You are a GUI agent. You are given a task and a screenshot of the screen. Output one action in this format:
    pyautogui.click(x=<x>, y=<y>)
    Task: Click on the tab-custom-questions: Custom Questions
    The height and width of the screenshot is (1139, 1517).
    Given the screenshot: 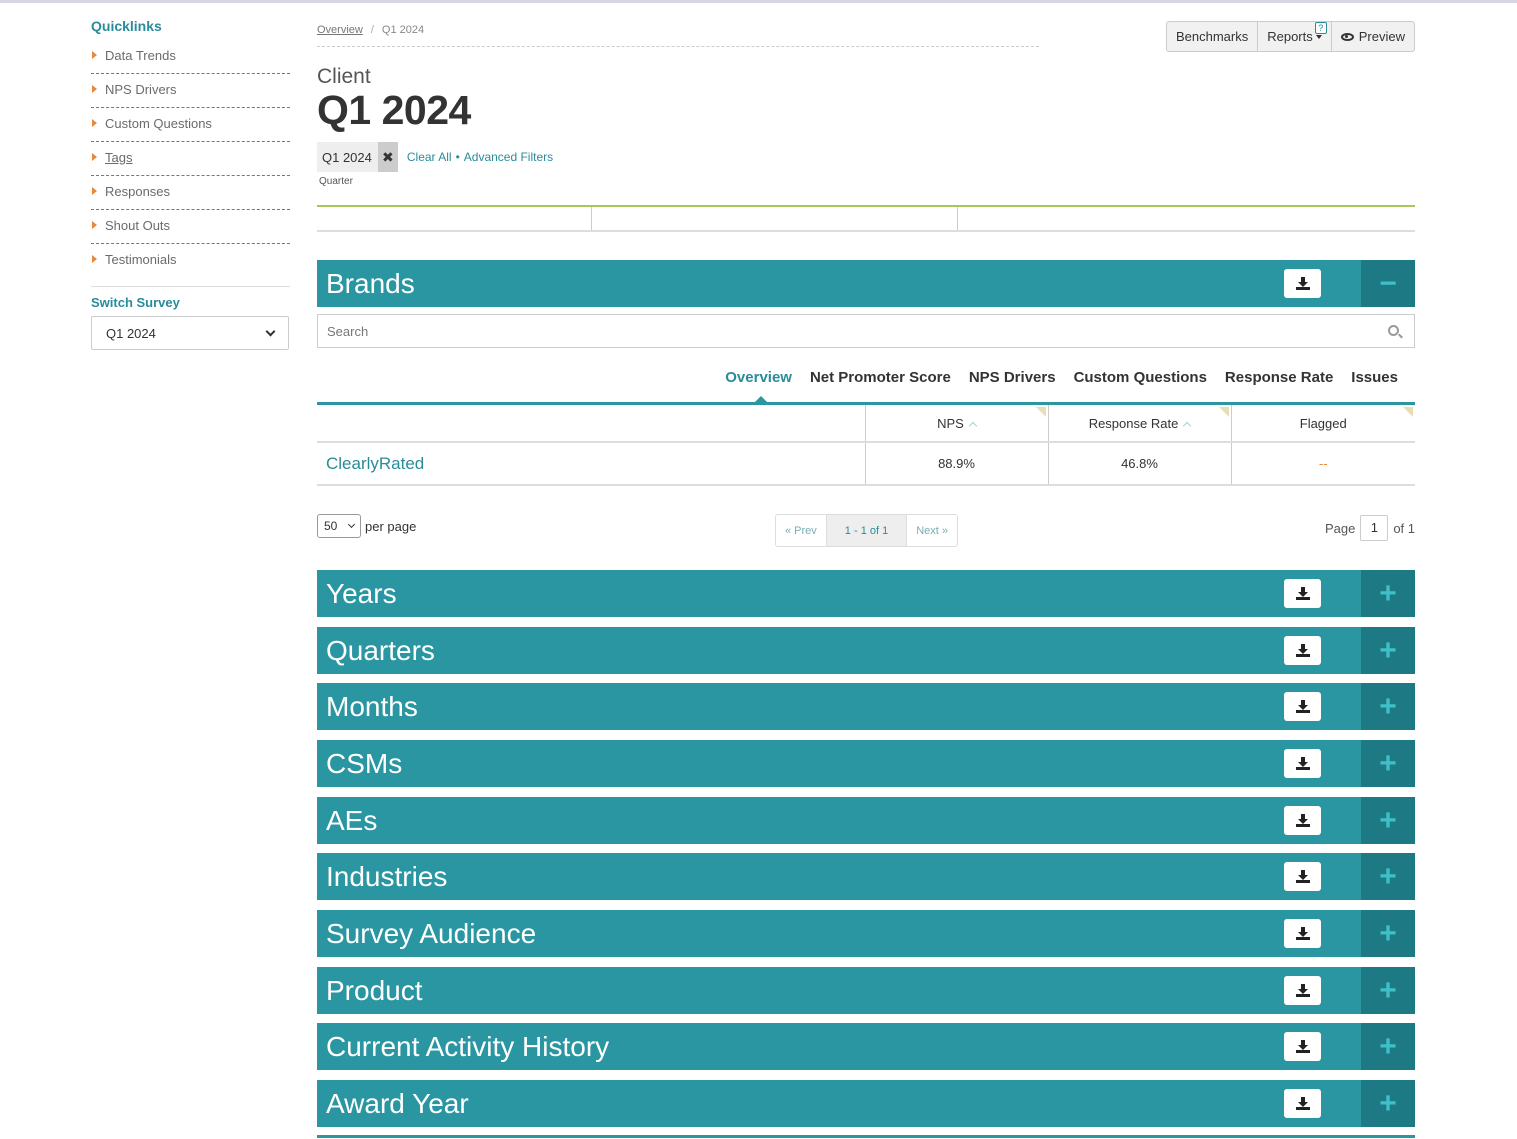 What is the action you would take?
    pyautogui.click(x=1140, y=383)
    